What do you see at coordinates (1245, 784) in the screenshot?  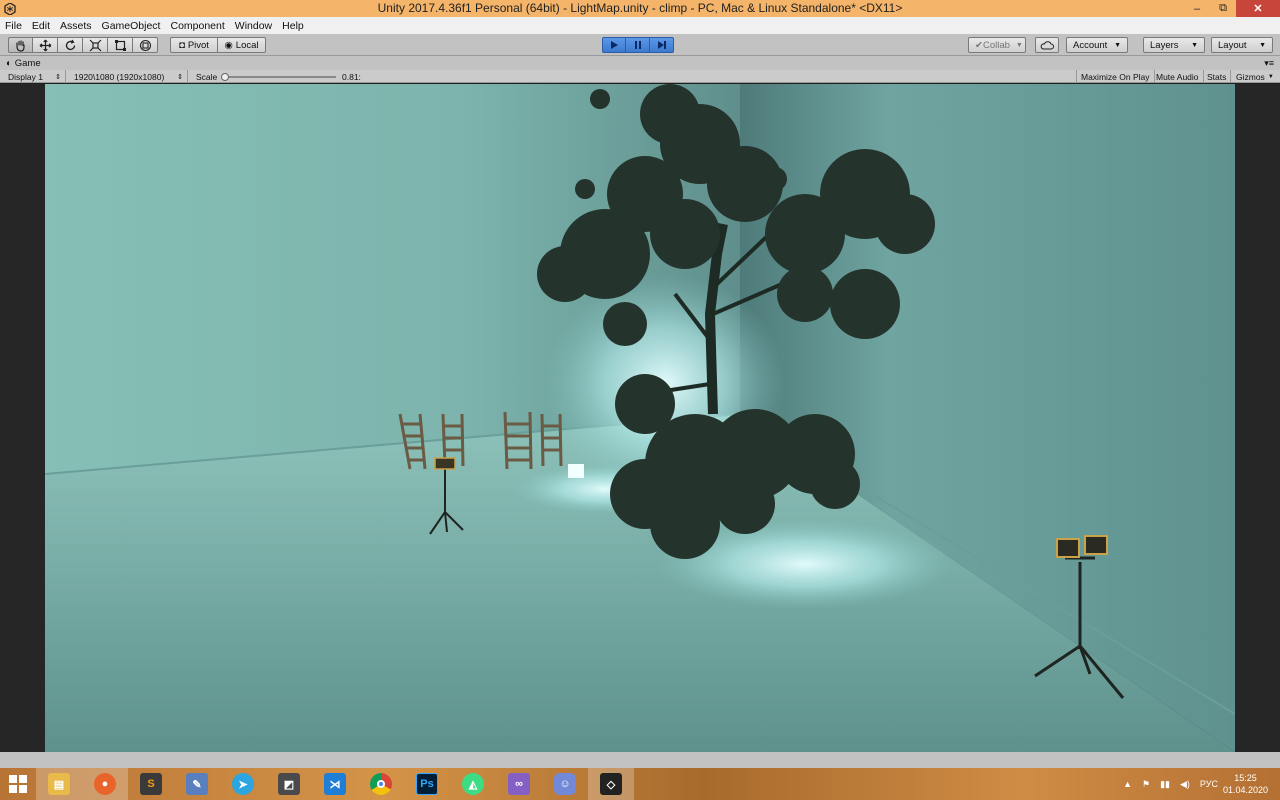 I see `clock: 15:25 01.04.2020` at bounding box center [1245, 784].